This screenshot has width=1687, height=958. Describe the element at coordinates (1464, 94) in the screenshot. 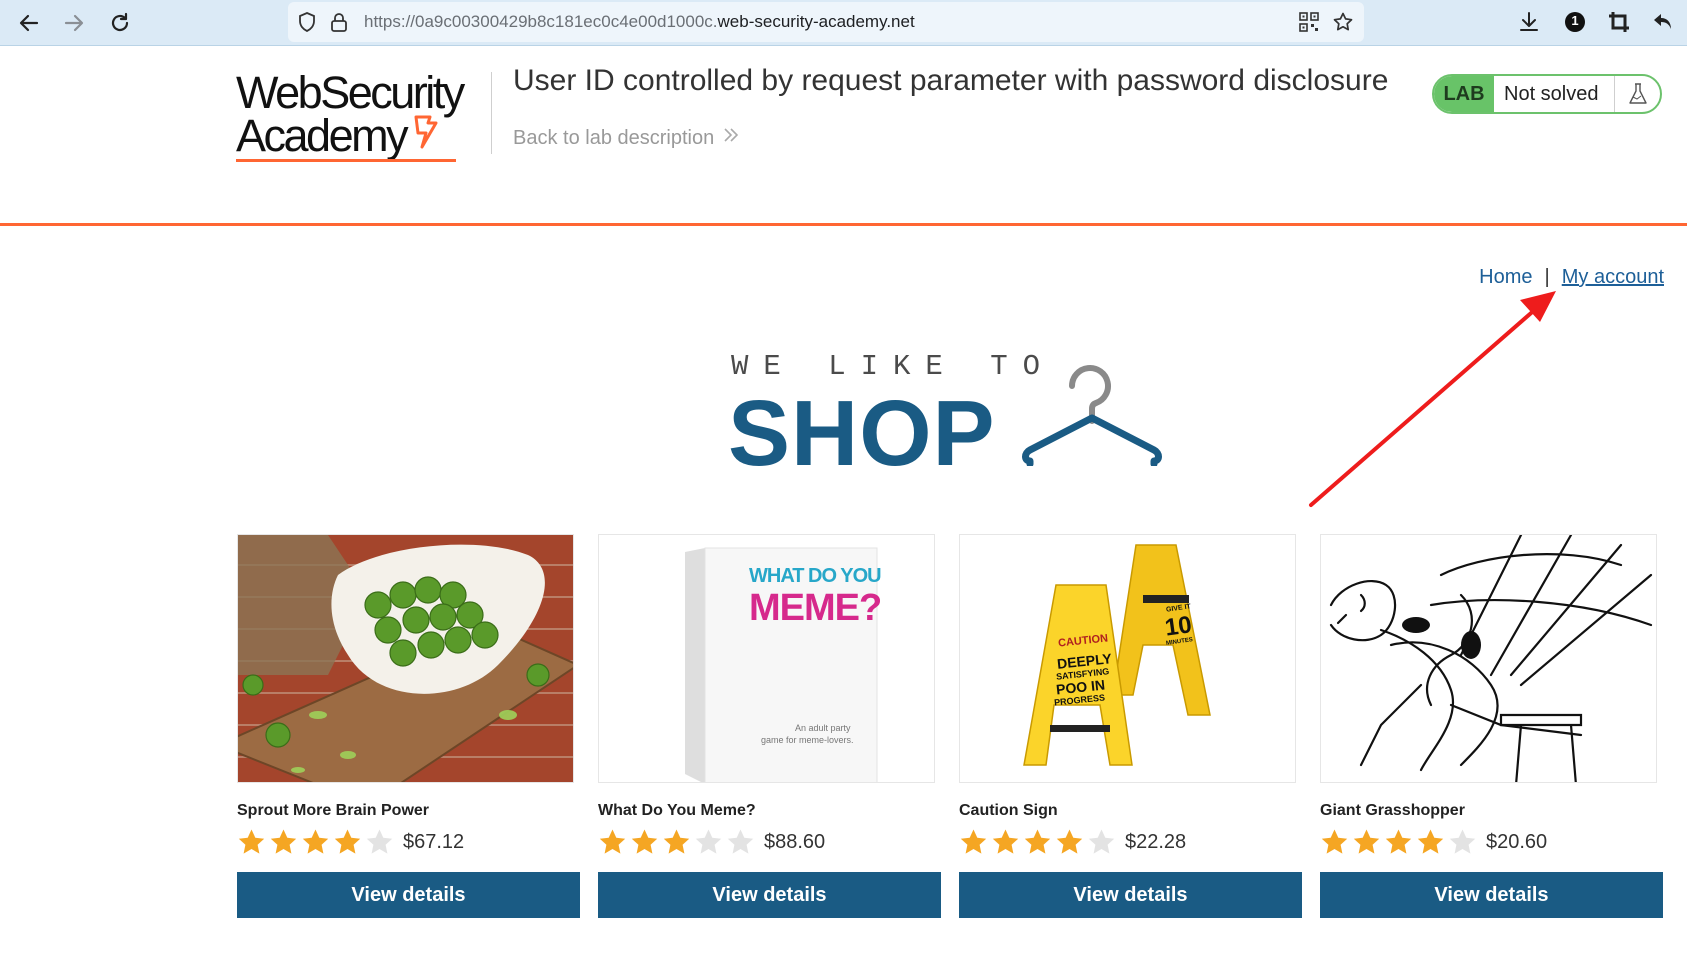

I see `lab-badge: LAB` at that location.